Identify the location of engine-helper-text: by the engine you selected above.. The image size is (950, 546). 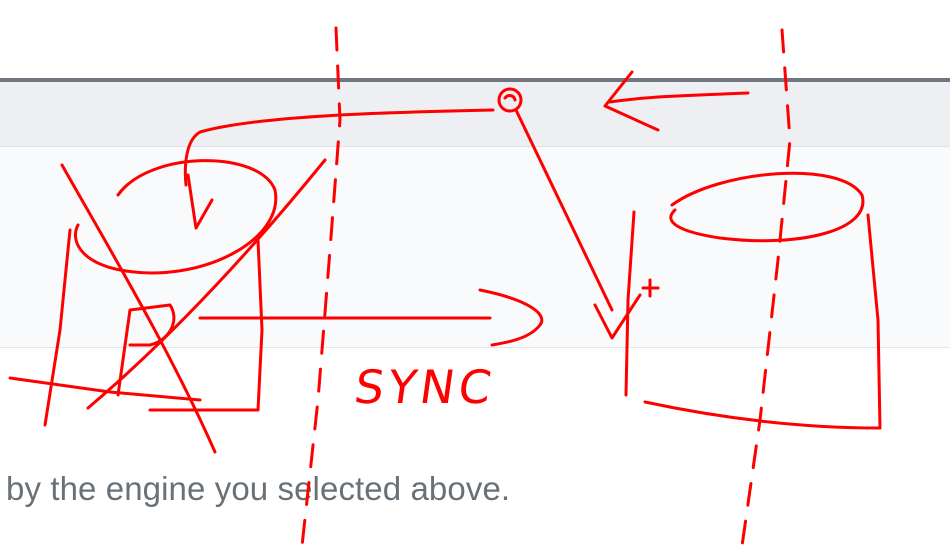
(258, 488).